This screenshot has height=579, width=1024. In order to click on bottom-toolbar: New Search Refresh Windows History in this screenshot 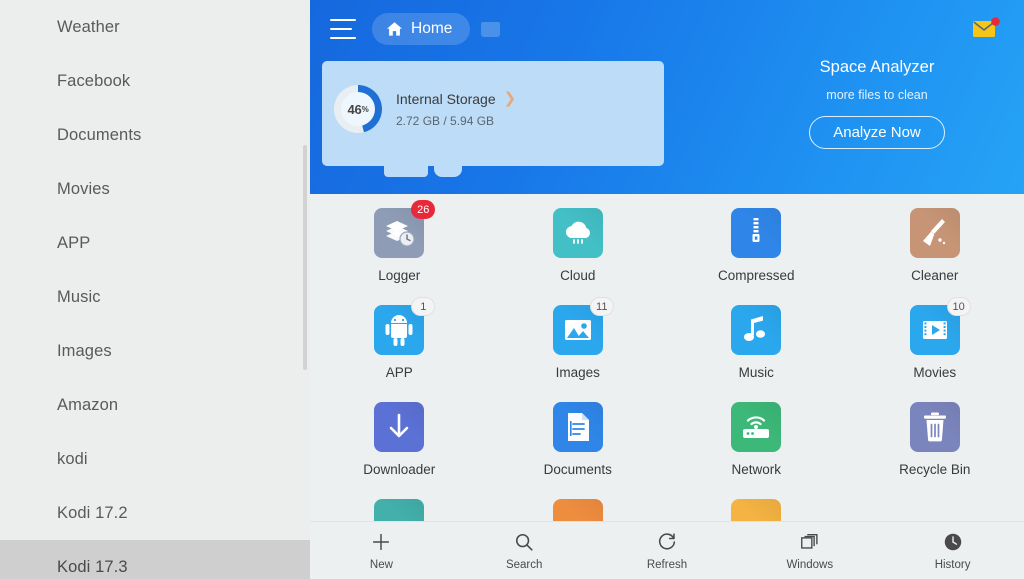, I will do `click(667, 550)`.